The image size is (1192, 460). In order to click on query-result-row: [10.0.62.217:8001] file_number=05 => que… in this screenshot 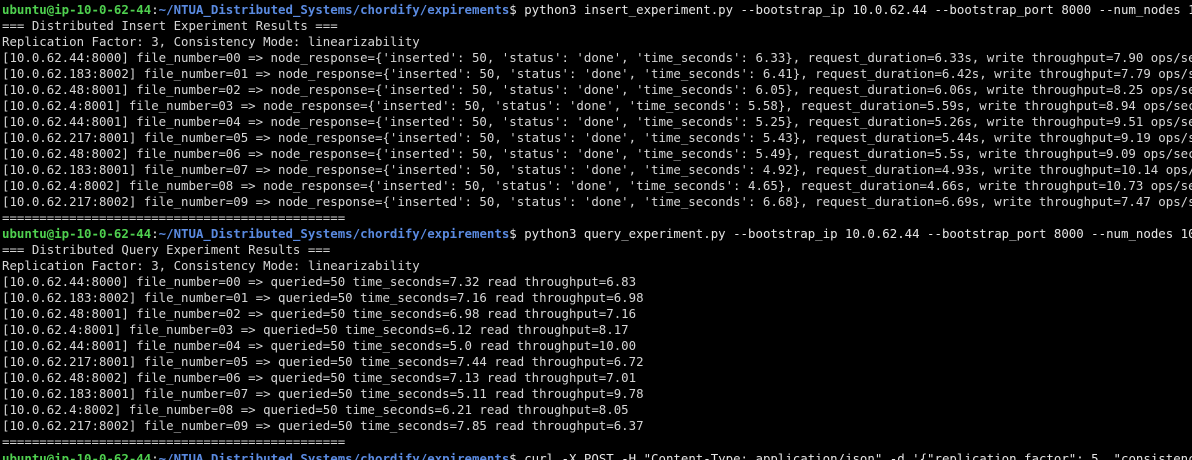, I will do `click(323, 361)`.